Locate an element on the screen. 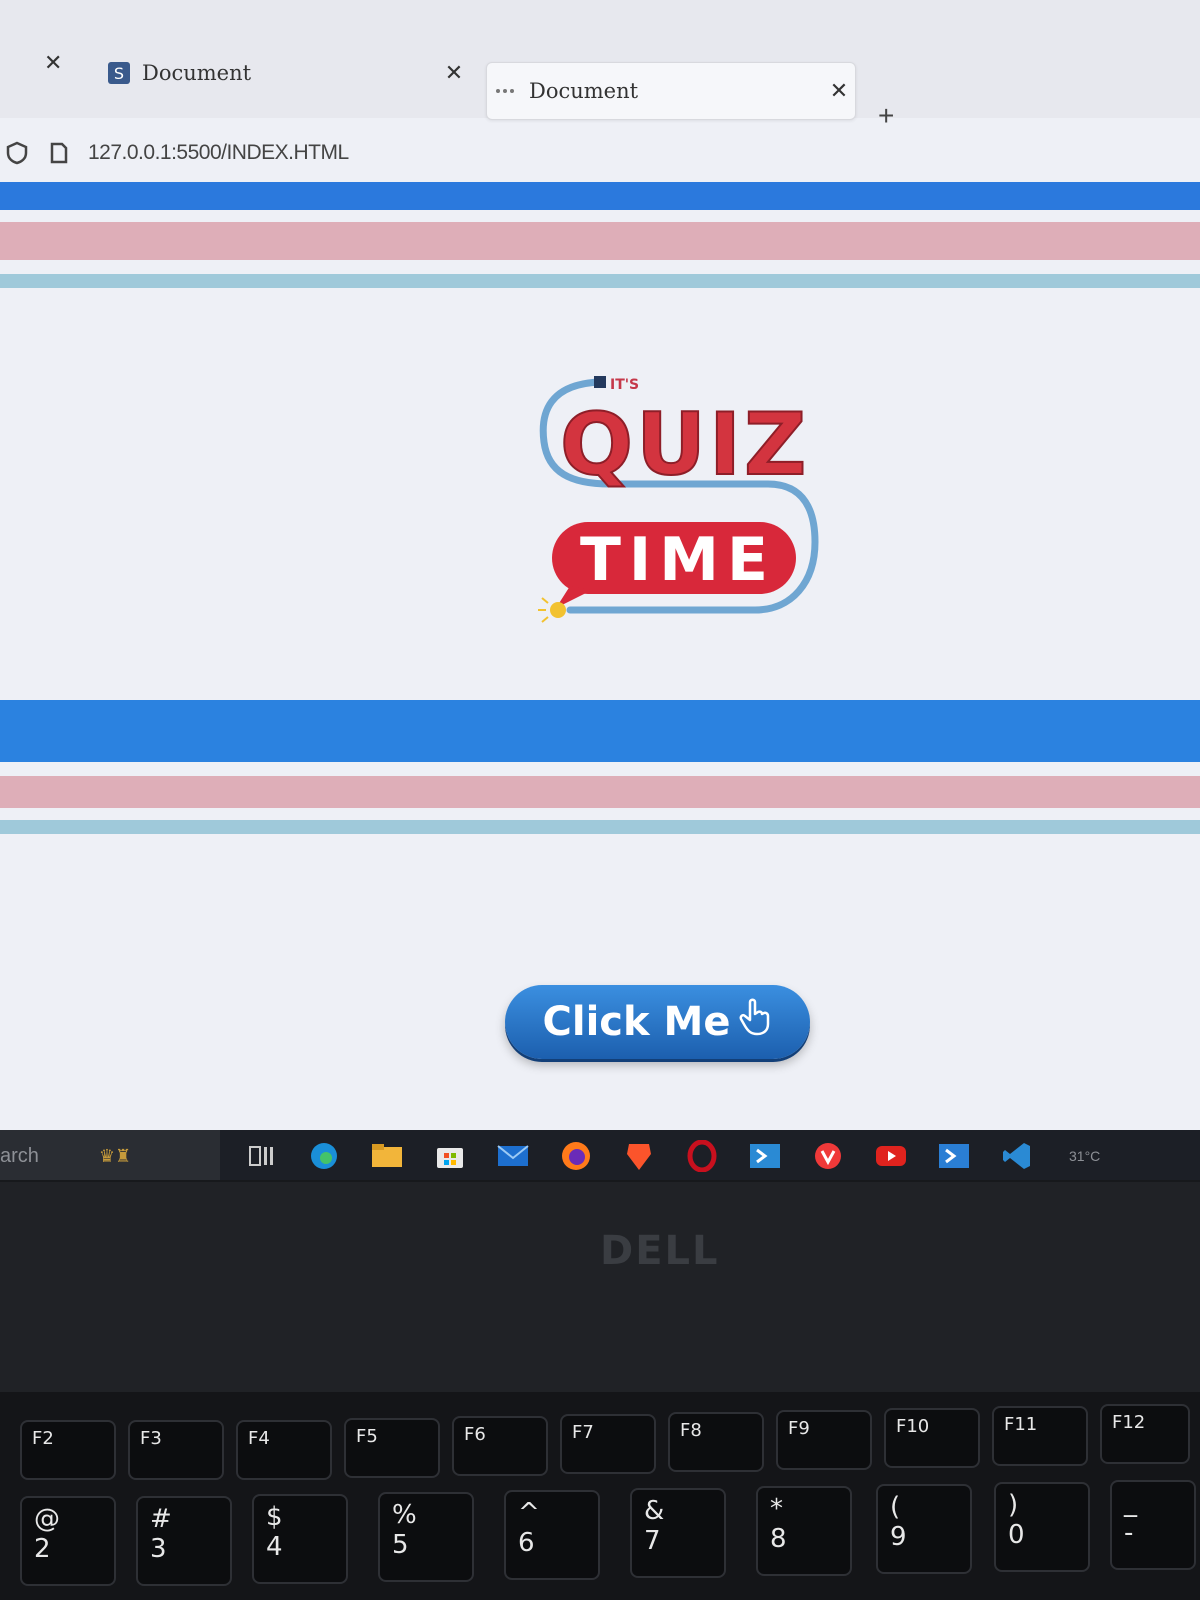 The height and width of the screenshot is (1600, 1200). tab-document-2: Document ✕ is located at coordinates (671, 91).